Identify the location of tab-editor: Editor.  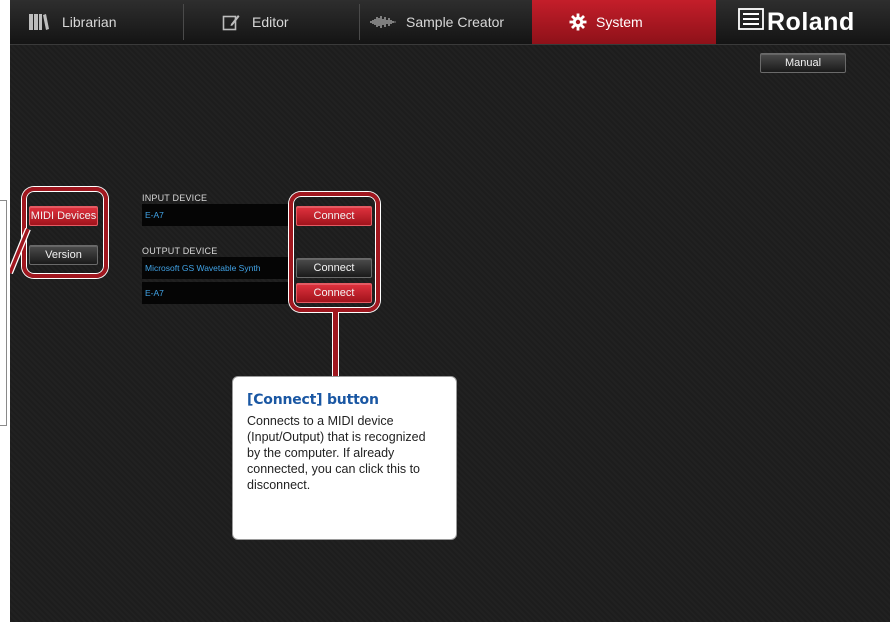
(292, 22).